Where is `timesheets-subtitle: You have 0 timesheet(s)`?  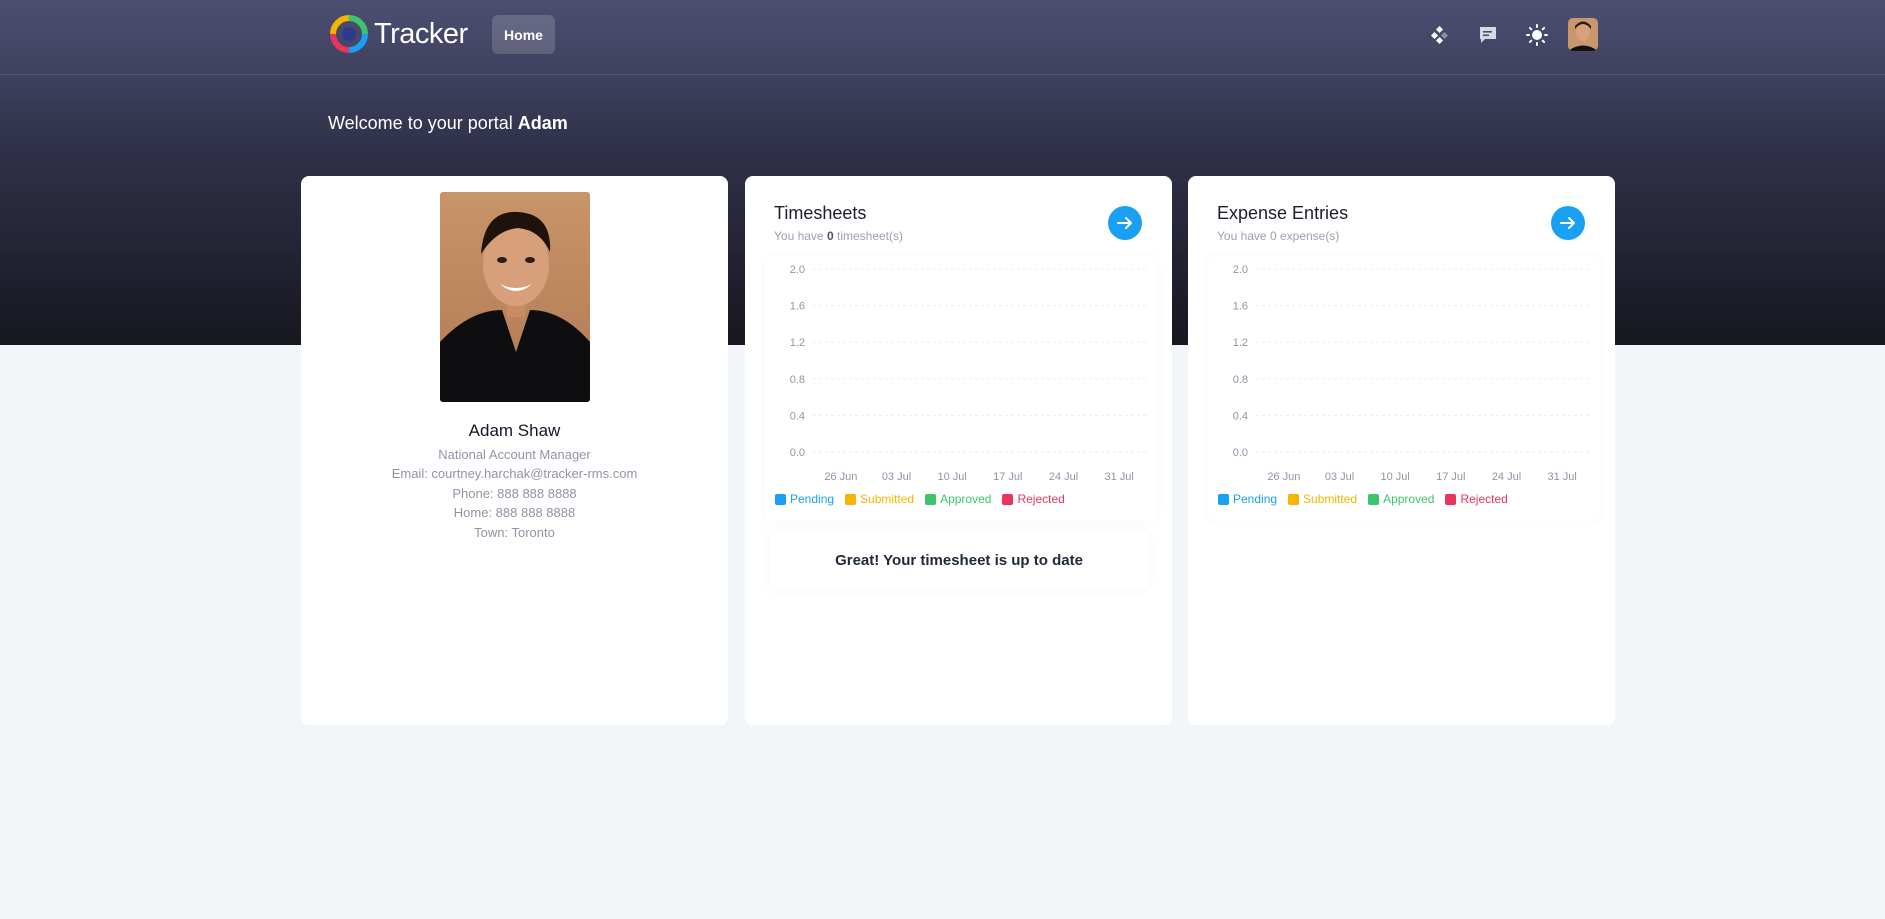
timesheets-subtitle: You have 0 timesheet(s) is located at coordinates (838, 236).